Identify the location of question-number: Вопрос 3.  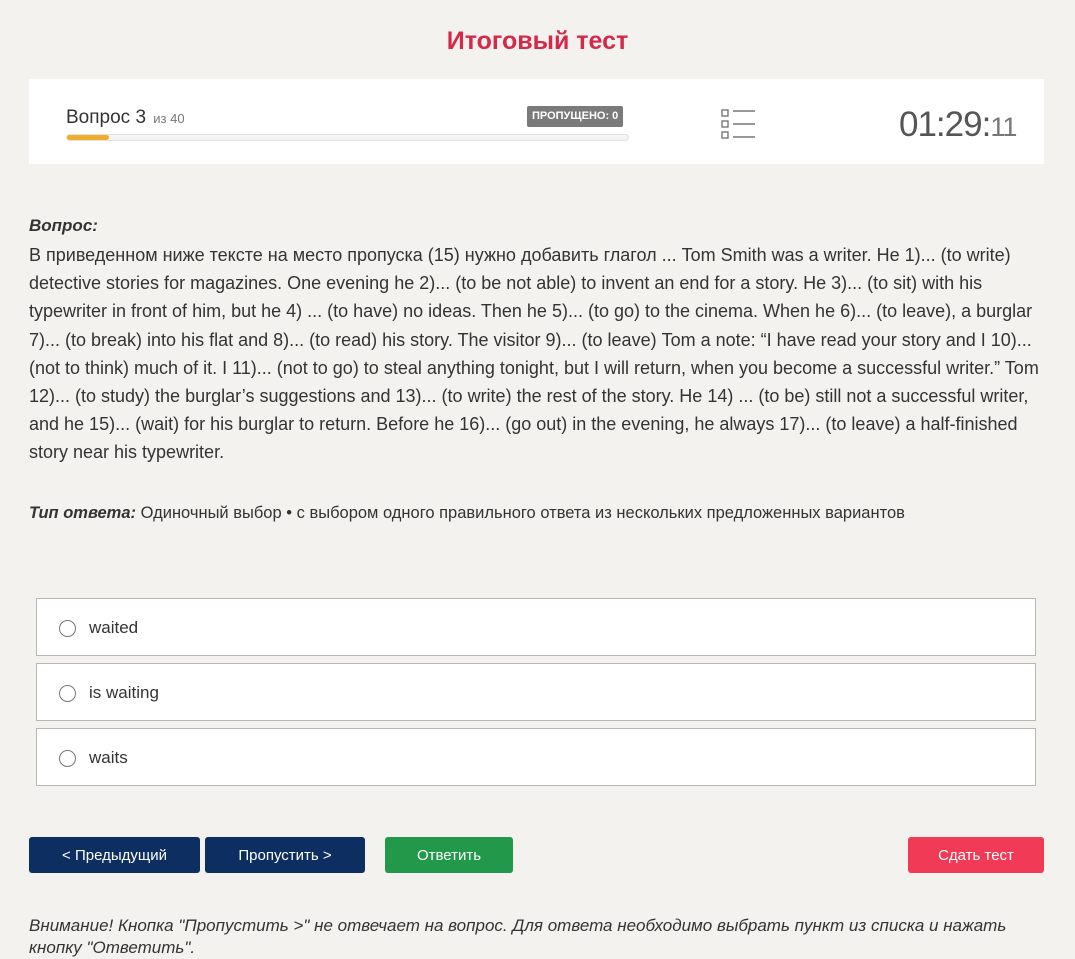
(106, 117).